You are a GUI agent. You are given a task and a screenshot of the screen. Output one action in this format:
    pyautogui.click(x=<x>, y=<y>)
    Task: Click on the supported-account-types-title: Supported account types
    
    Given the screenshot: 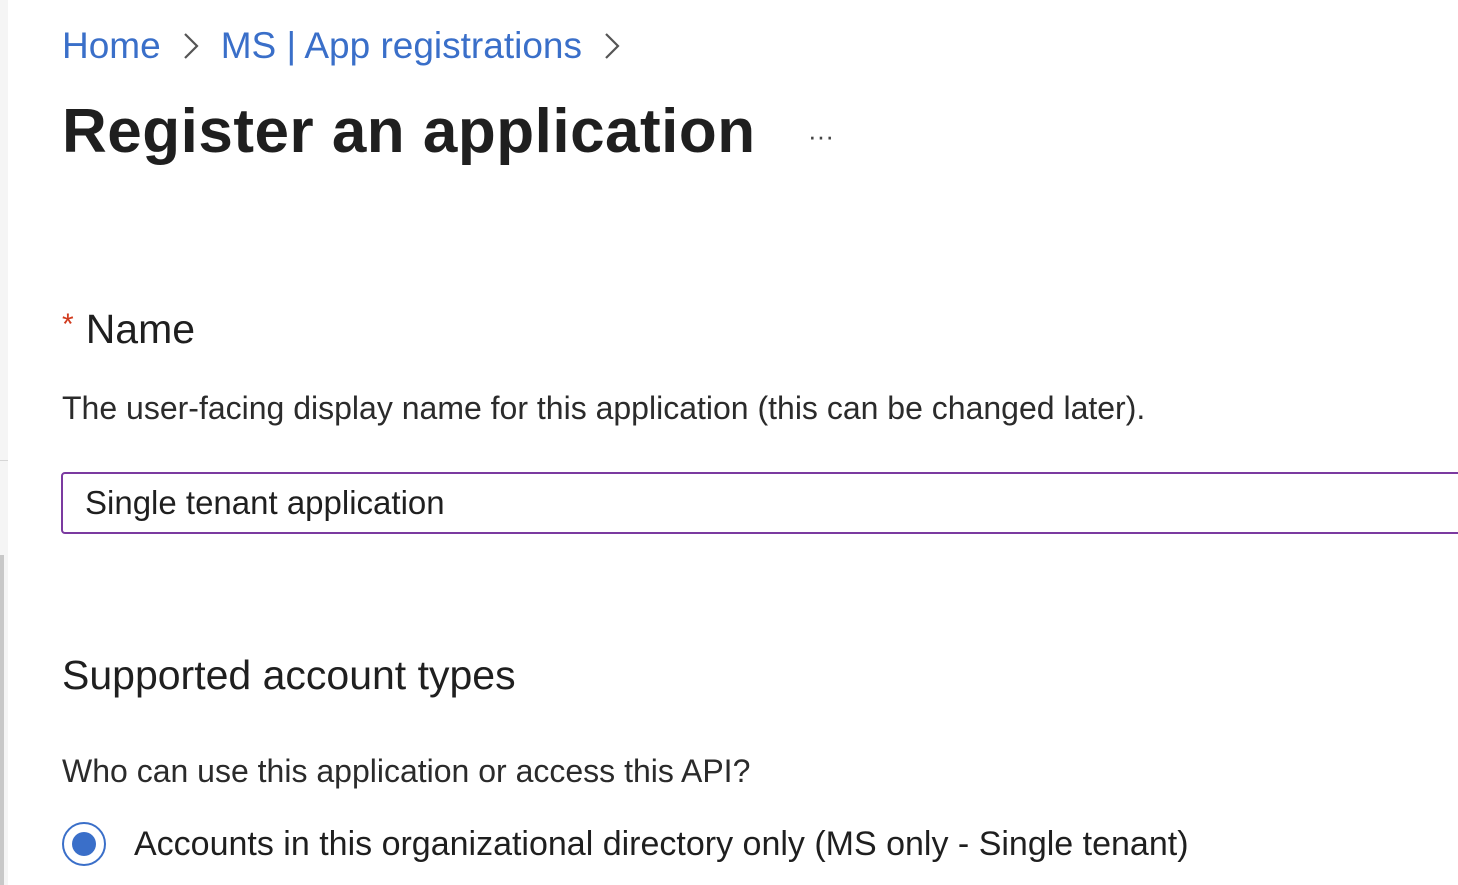 What is the action you would take?
    pyautogui.click(x=289, y=675)
    